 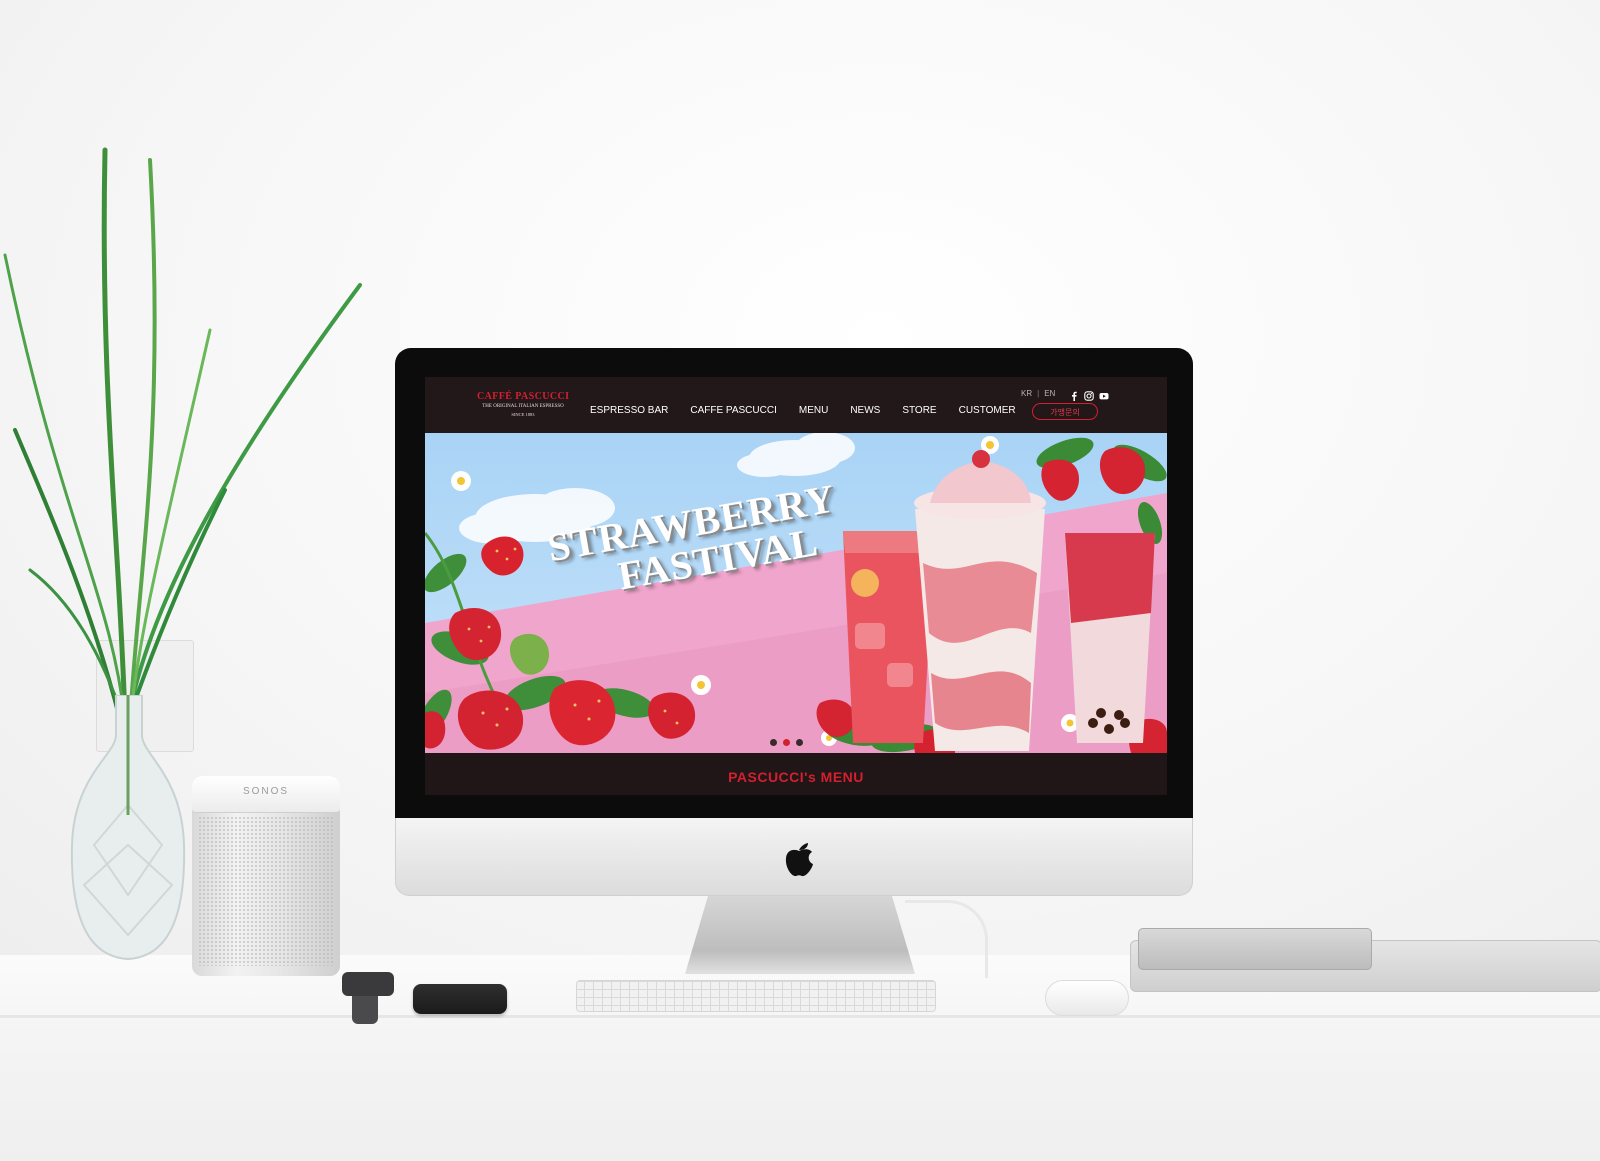 I want to click on speaker: SONOS, so click(x=266, y=876).